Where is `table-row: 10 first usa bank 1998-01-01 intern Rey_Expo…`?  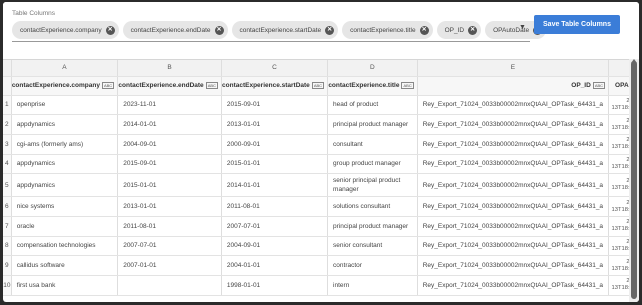
table-row: 10 first usa bank 1998-01-01 intern Rey_Expo… is located at coordinates (321, 285).